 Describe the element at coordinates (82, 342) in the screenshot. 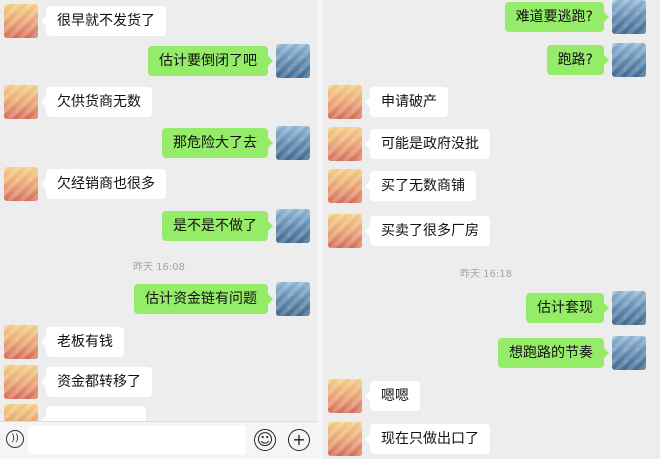

I see `message-bubble-incoming: 老板有钱` at that location.